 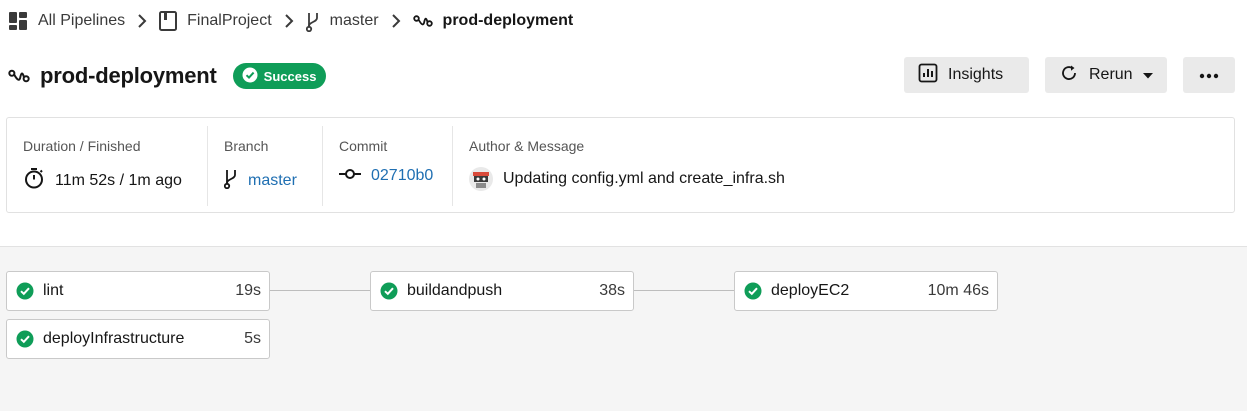 What do you see at coordinates (114, 338) in the screenshot?
I see `job-name: deployInfrastructure` at bounding box center [114, 338].